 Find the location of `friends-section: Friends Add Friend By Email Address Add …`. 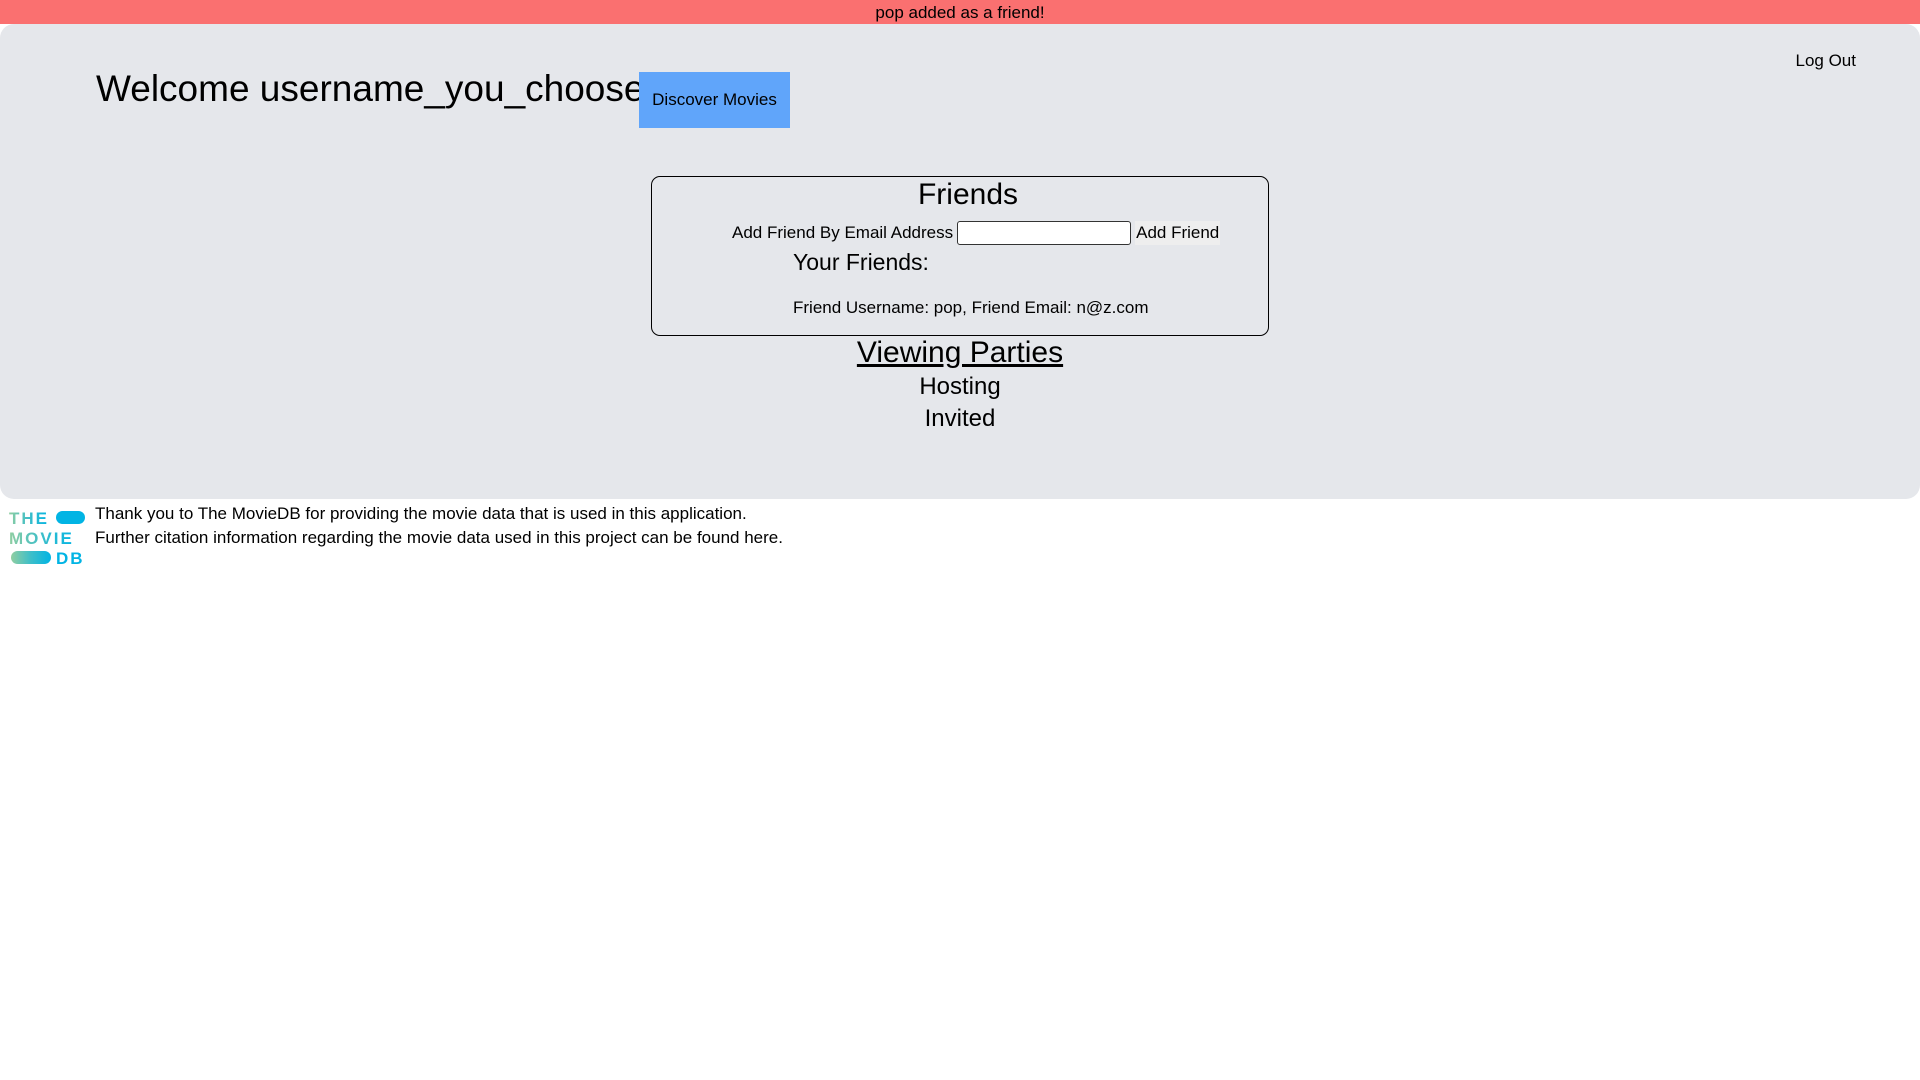

friends-section: Friends Add Friend By Email Address Add … is located at coordinates (960, 256).